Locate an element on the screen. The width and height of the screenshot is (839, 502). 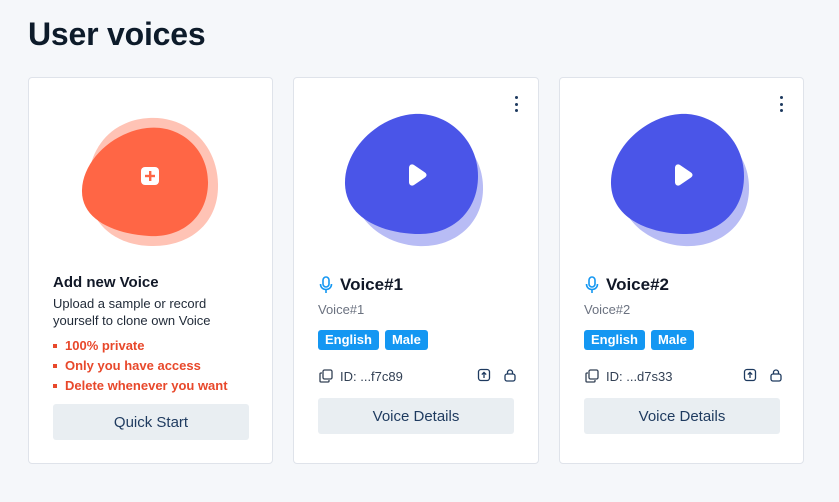
voice-name: Voice#1 is located at coordinates (372, 284).